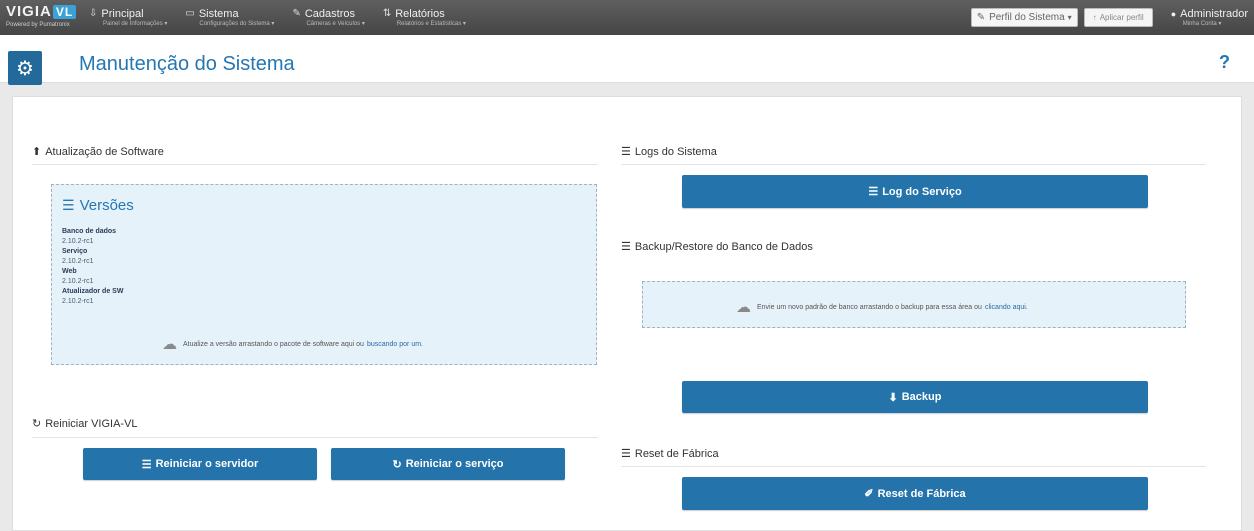 The height and width of the screenshot is (531, 1254). Describe the element at coordinates (1173, 14) in the screenshot. I see `user-icon: ●` at that location.